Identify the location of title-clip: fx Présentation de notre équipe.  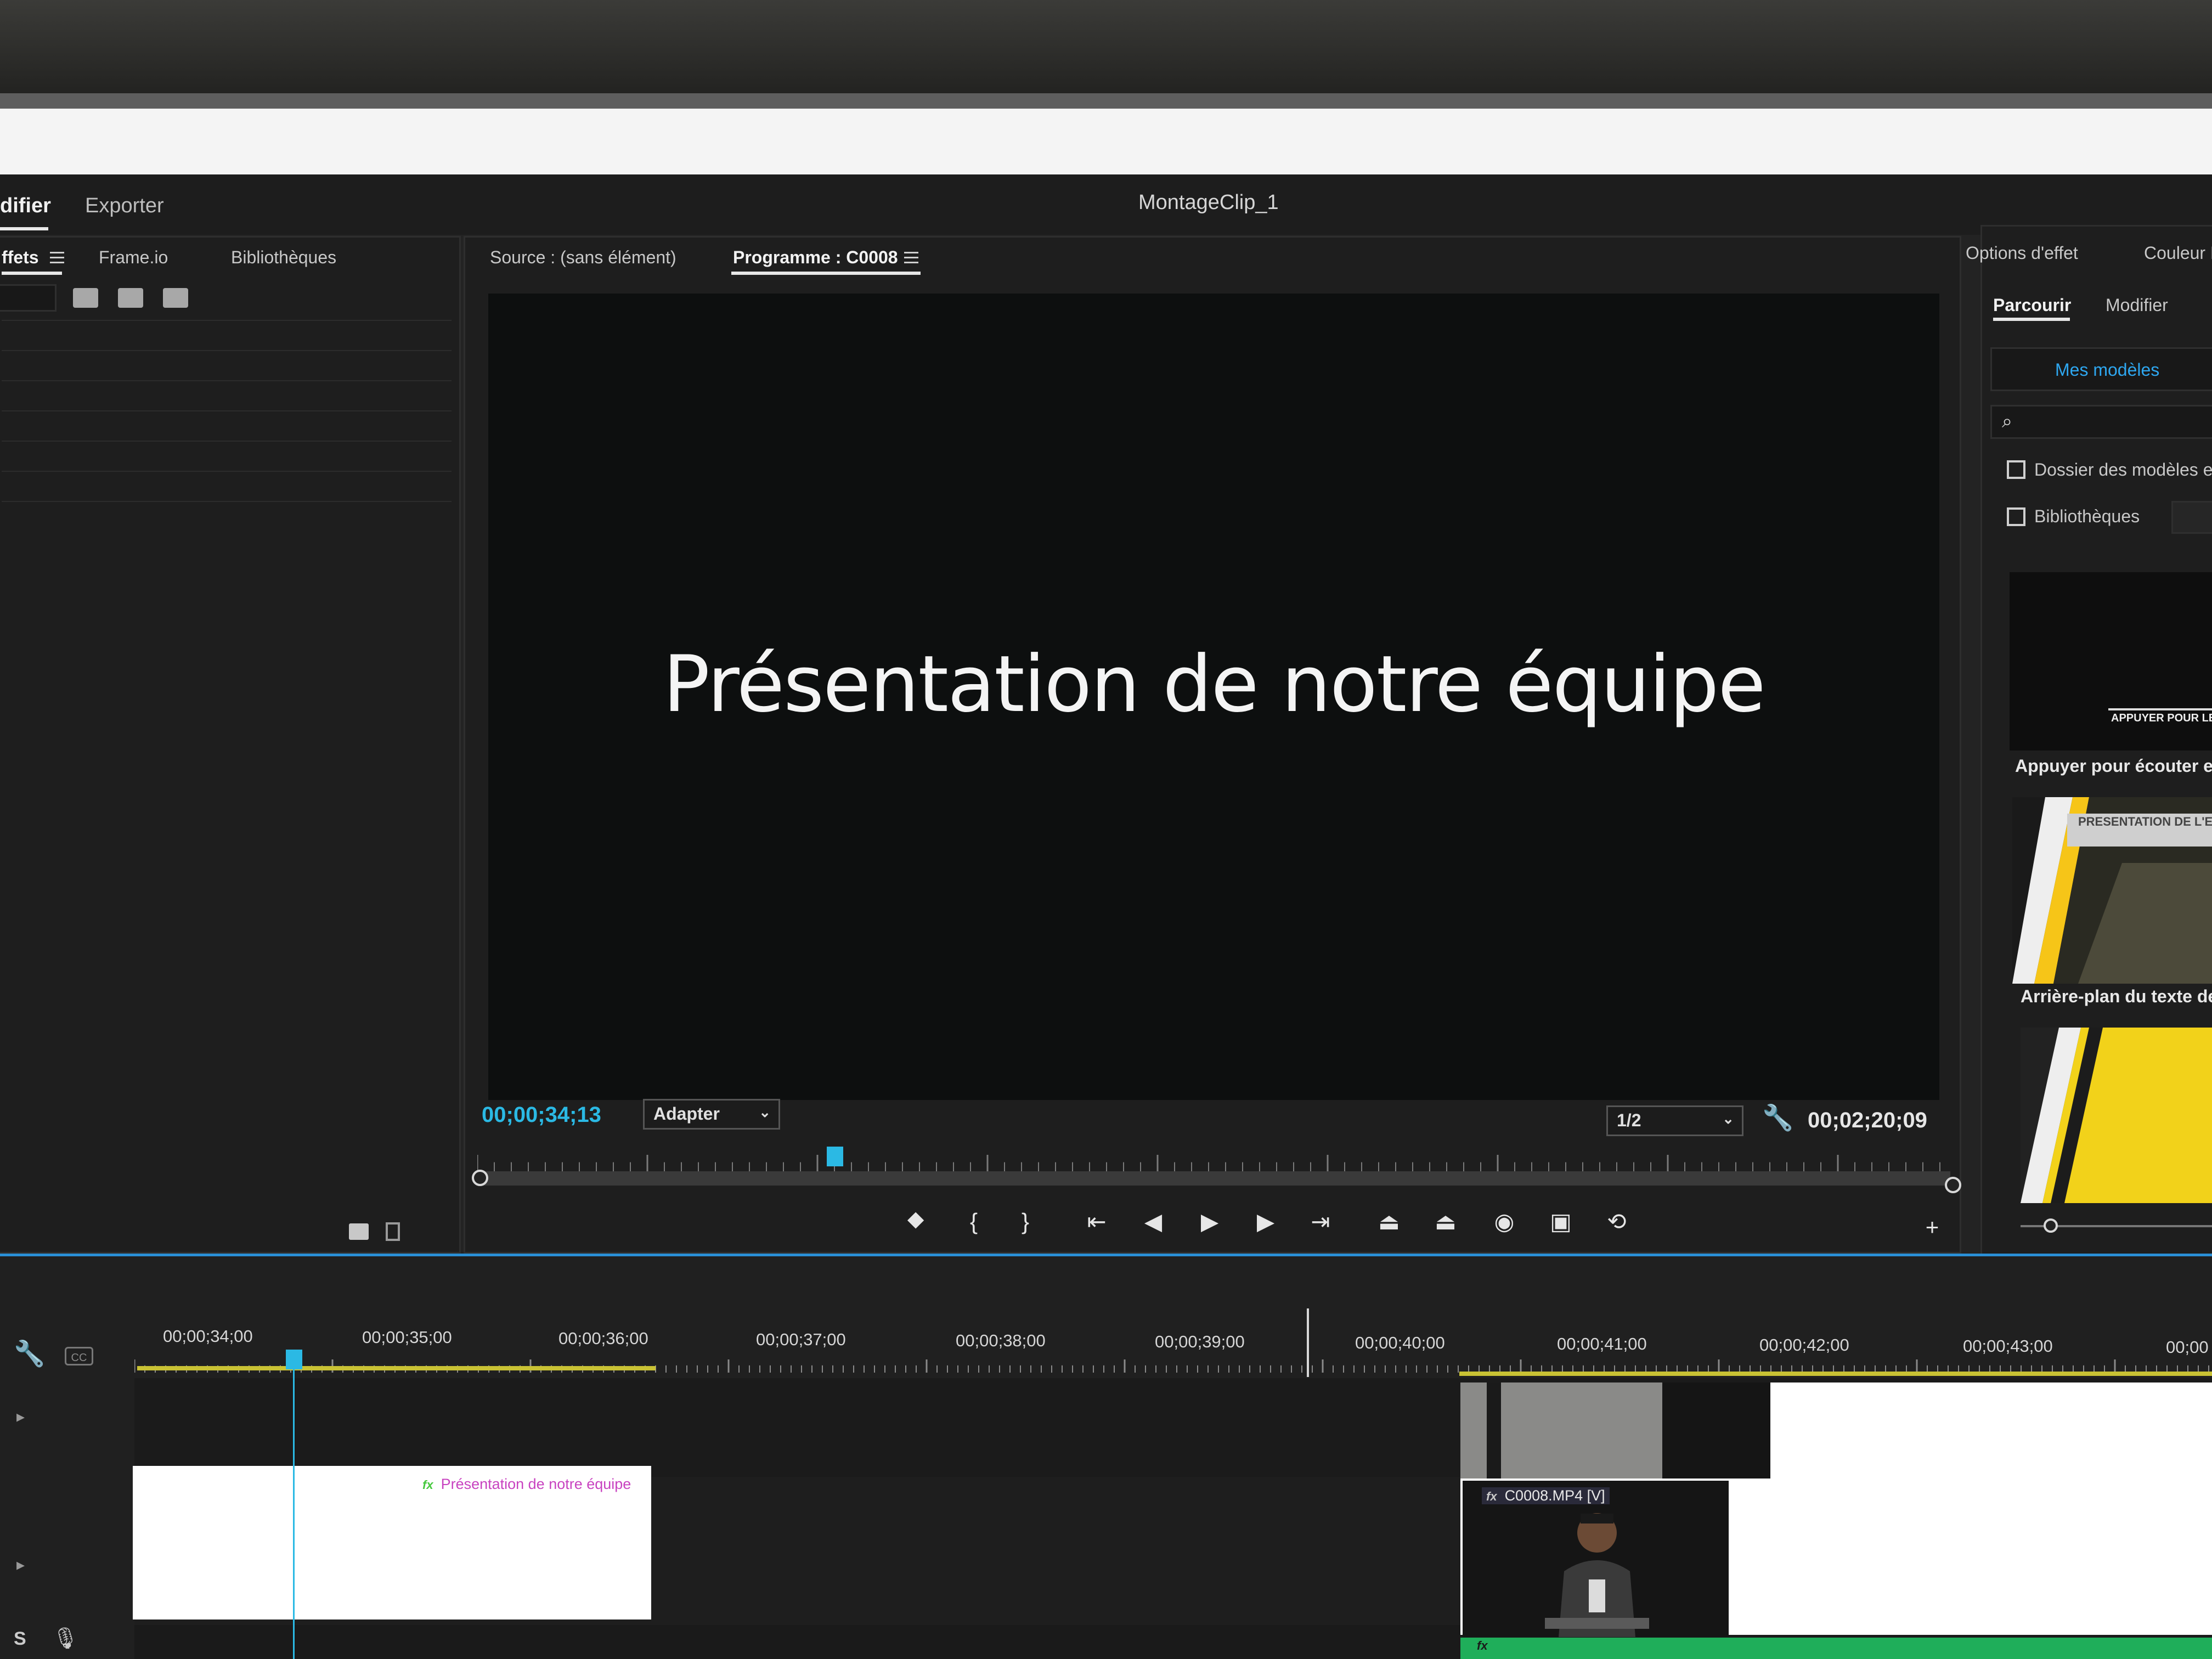
(392, 1543).